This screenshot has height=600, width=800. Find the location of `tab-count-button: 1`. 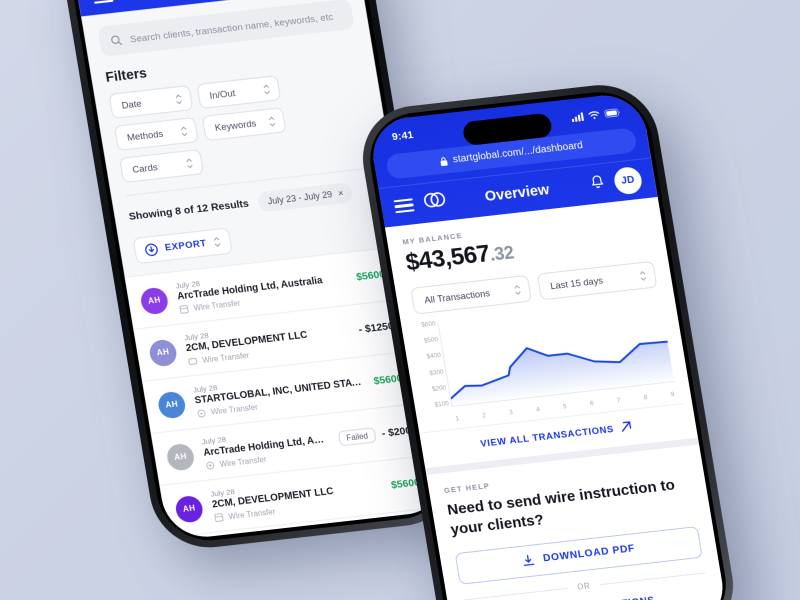

tab-count-button: 1 is located at coordinates (374, 535).